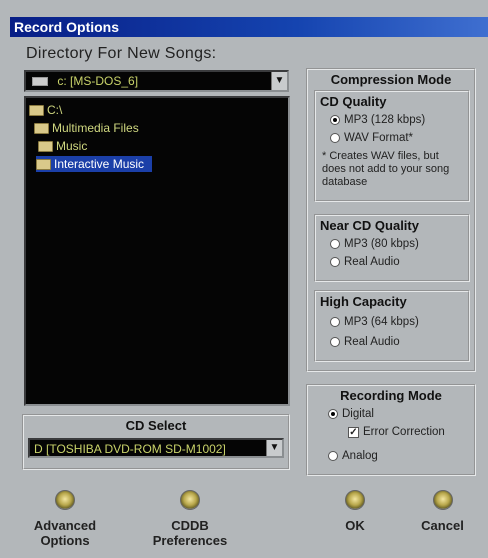  I want to click on cddb-preferences-button: CDDB Preferences, so click(190, 519).